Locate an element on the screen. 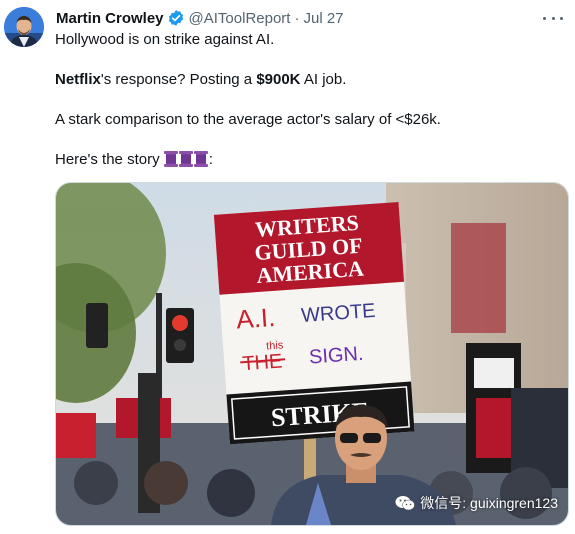 The image size is (575, 534). author-name: Martin Crowley is located at coordinates (110, 18).